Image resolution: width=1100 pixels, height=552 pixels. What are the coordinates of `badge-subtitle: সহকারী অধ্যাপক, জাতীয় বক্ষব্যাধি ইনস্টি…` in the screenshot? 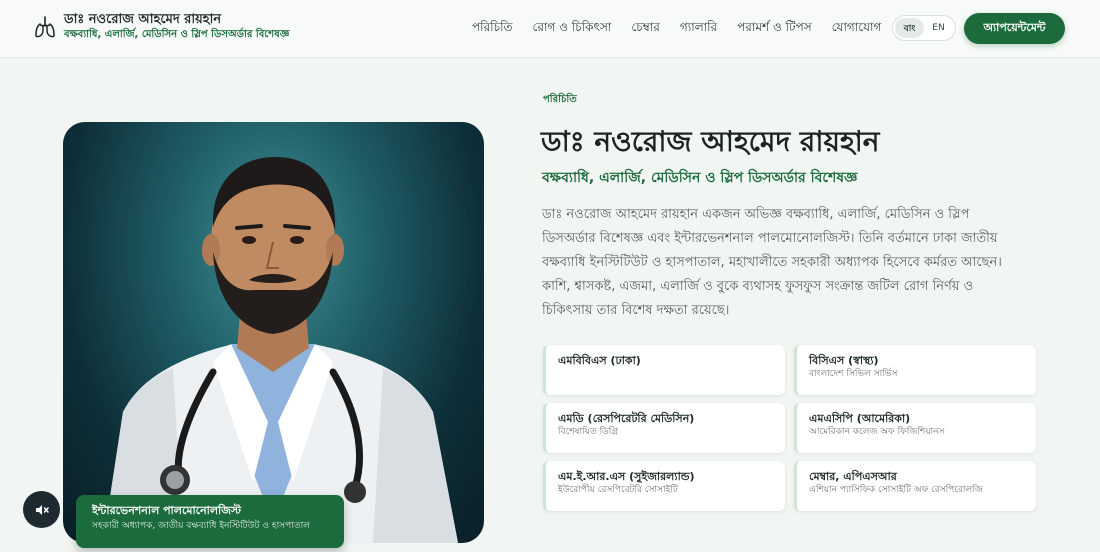 It's located at (201, 526).